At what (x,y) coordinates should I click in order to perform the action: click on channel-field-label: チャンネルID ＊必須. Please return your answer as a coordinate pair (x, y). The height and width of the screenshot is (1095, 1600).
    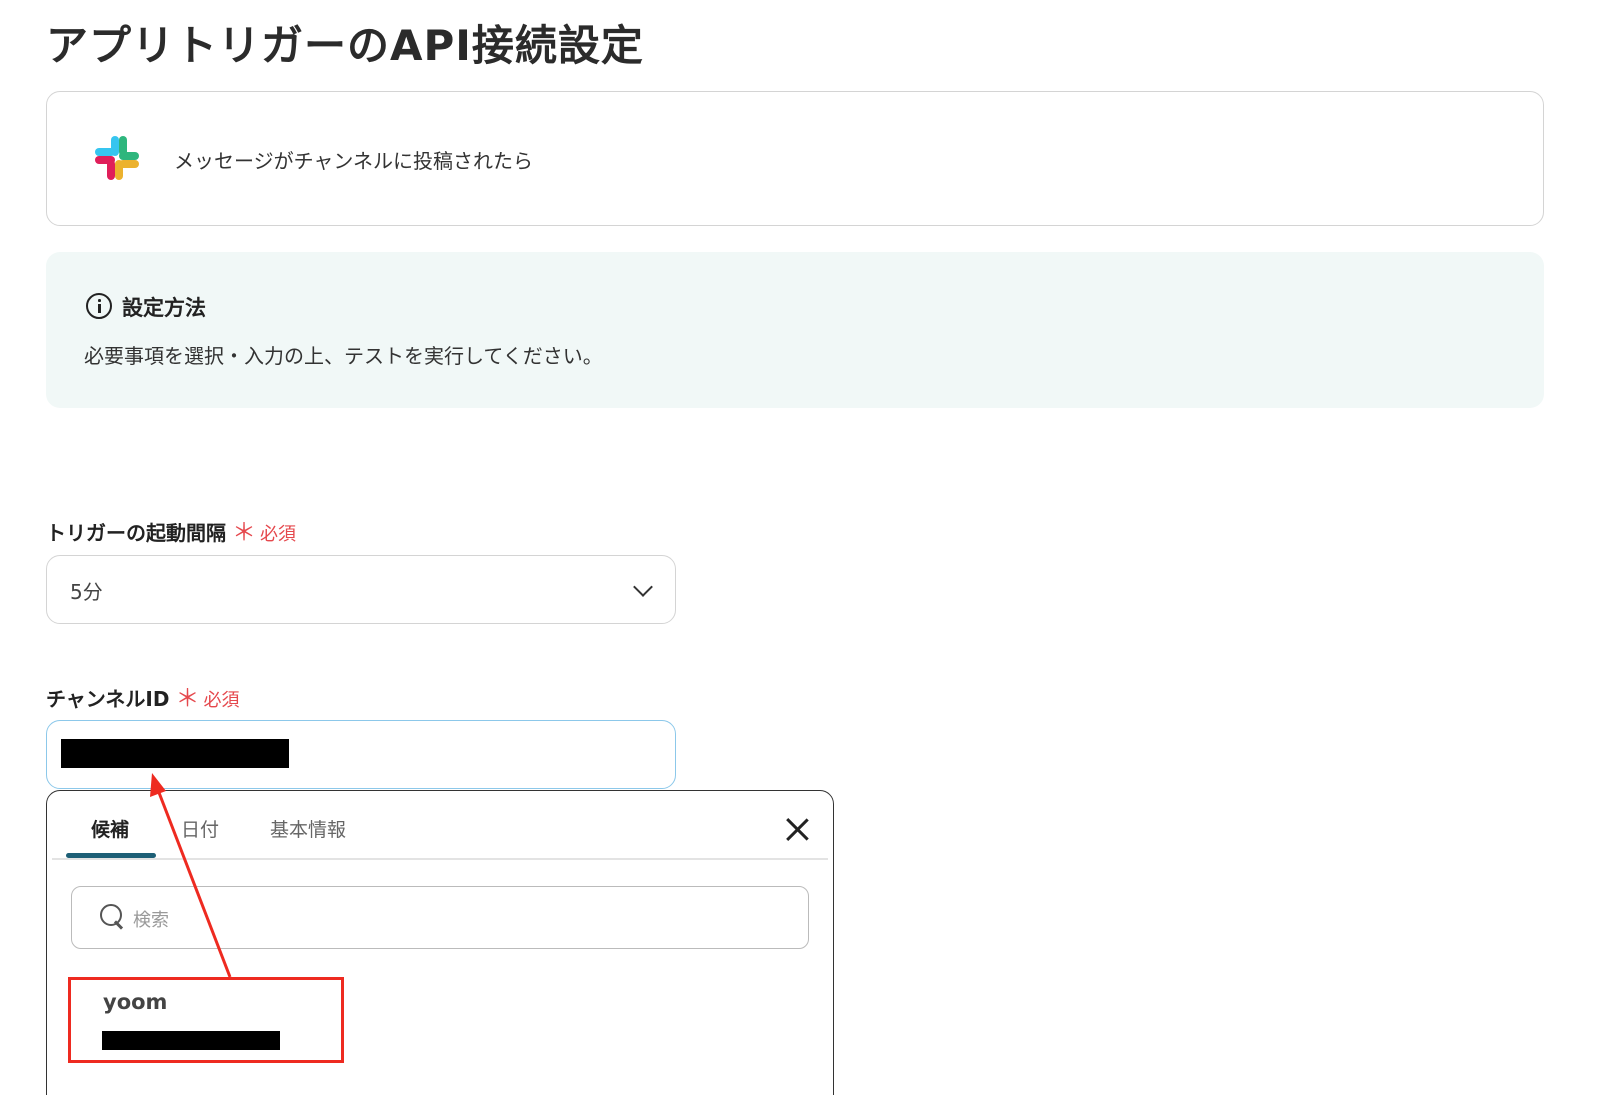
    Looking at the image, I should click on (142, 695).